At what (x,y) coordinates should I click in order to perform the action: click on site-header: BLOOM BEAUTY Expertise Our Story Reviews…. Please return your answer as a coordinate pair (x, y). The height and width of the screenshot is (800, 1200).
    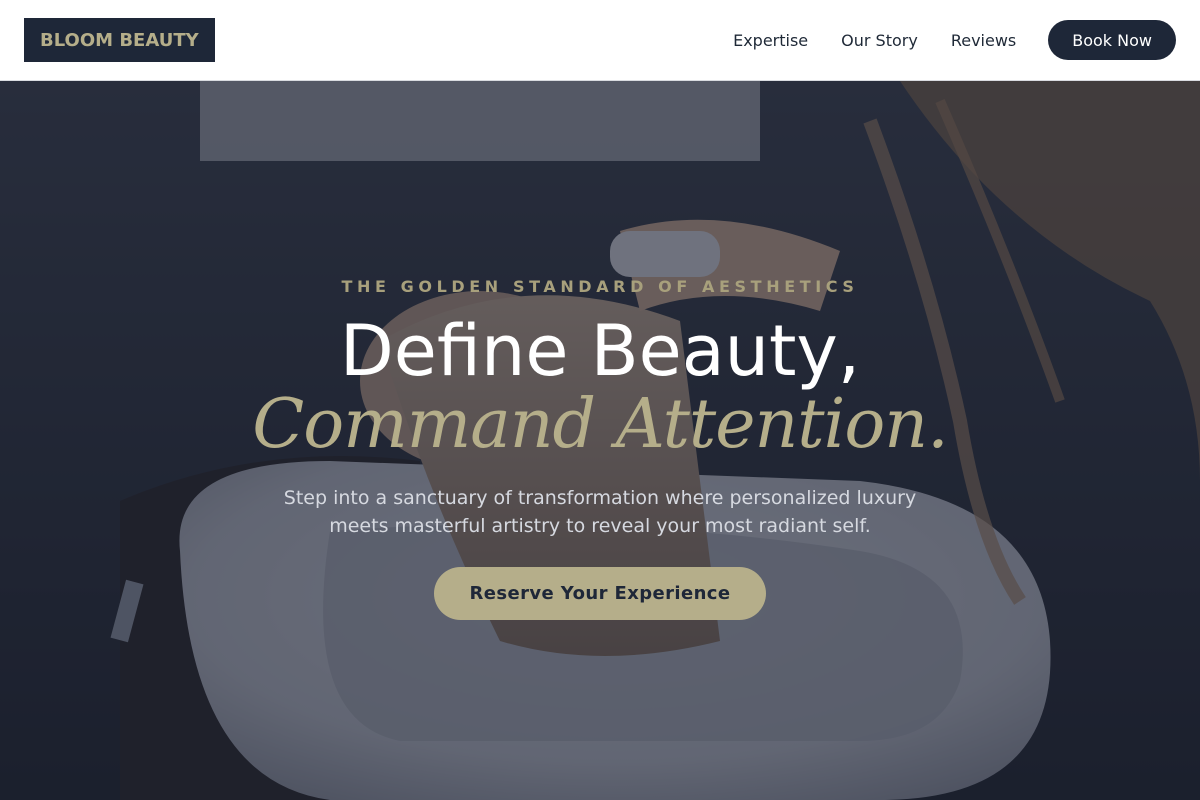
    Looking at the image, I should click on (600, 40).